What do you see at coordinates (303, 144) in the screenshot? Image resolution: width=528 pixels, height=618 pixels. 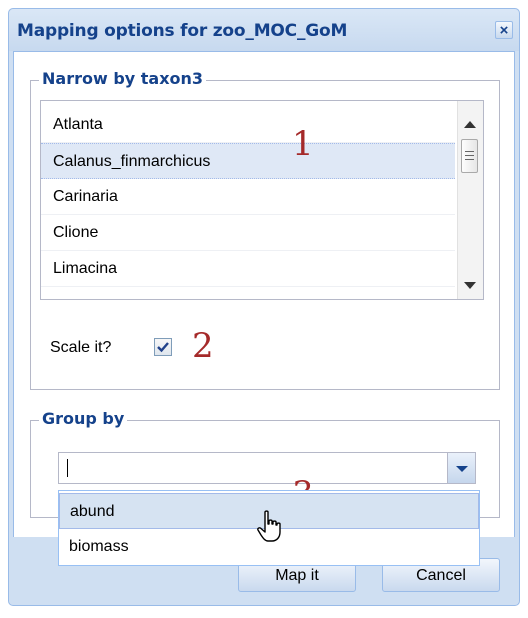 I see `annotation-1: 1` at bounding box center [303, 144].